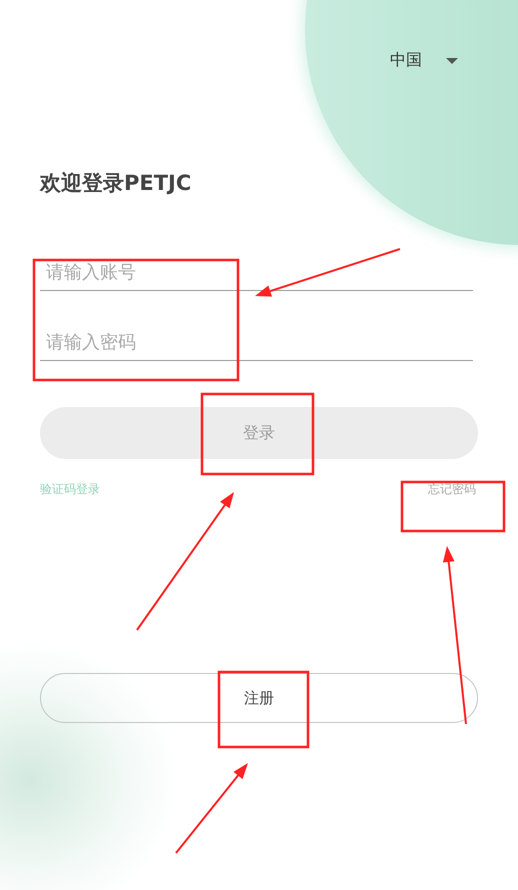  Describe the element at coordinates (452, 61) in the screenshot. I see `caret-icon` at that location.